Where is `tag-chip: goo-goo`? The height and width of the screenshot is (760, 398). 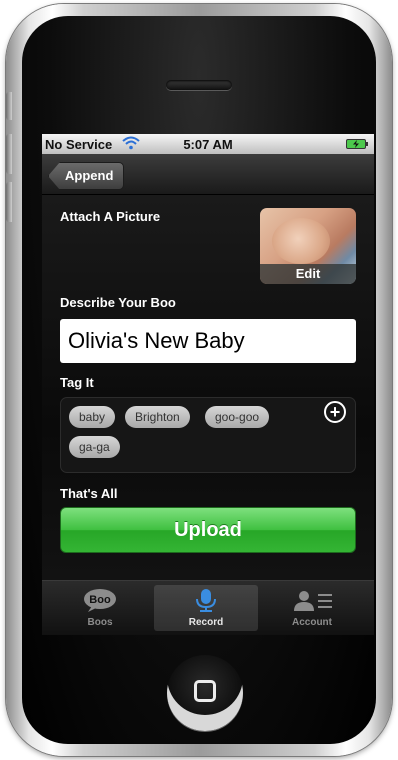 tag-chip: goo-goo is located at coordinates (237, 417).